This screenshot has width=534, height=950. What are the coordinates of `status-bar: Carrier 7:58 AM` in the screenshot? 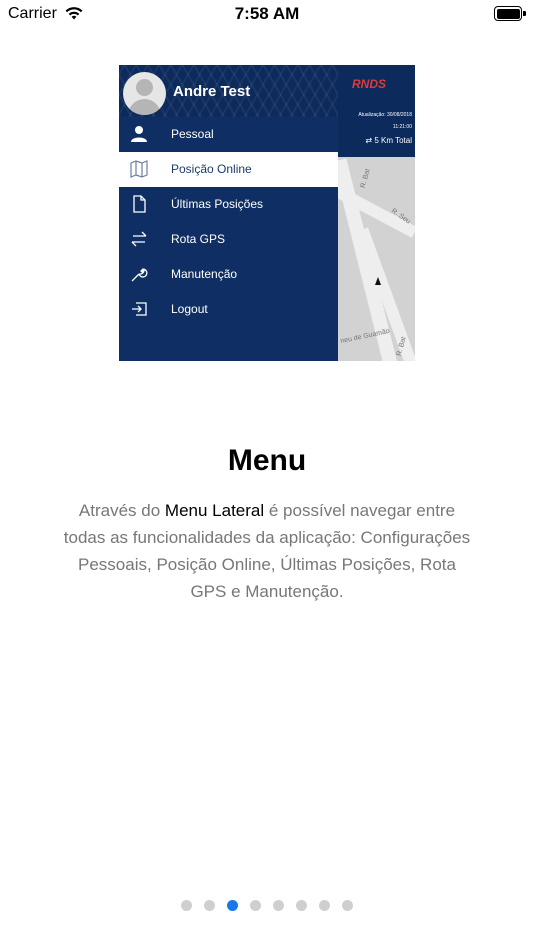 It's located at (267, 14).